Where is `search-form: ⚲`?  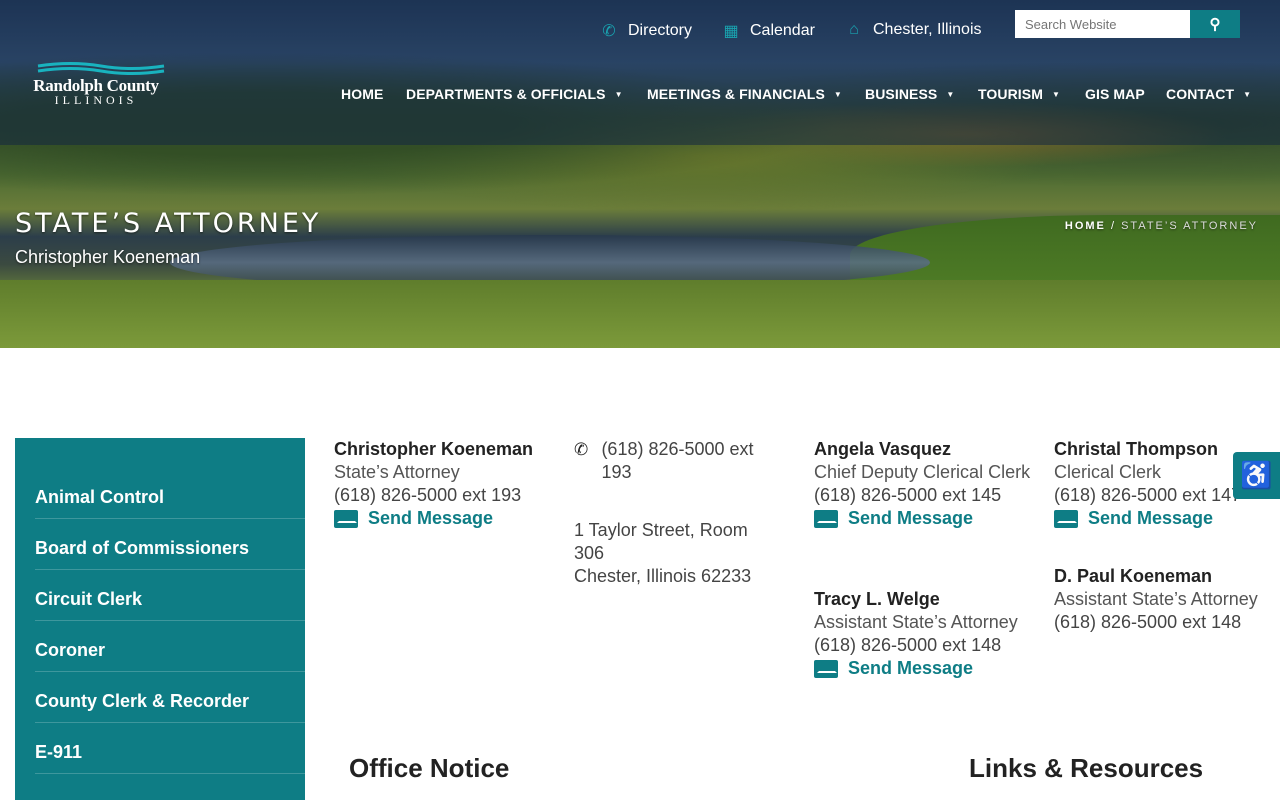
search-form: ⚲ is located at coordinates (1127, 24).